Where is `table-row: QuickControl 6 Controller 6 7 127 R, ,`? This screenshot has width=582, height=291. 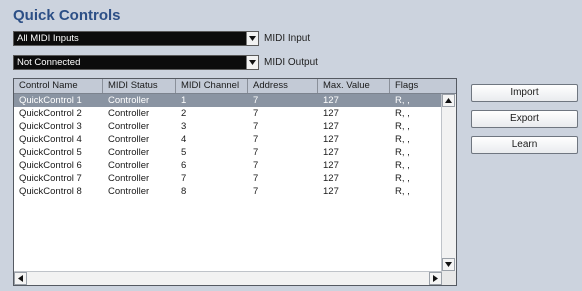 table-row: QuickControl 6 Controller 6 7 127 R, , is located at coordinates (228, 165).